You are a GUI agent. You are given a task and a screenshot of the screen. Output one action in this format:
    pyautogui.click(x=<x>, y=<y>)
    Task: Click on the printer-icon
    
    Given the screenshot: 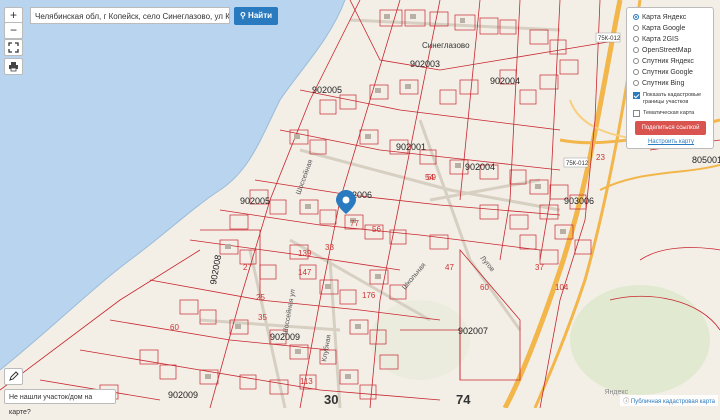 What is the action you would take?
    pyautogui.click(x=13, y=67)
    